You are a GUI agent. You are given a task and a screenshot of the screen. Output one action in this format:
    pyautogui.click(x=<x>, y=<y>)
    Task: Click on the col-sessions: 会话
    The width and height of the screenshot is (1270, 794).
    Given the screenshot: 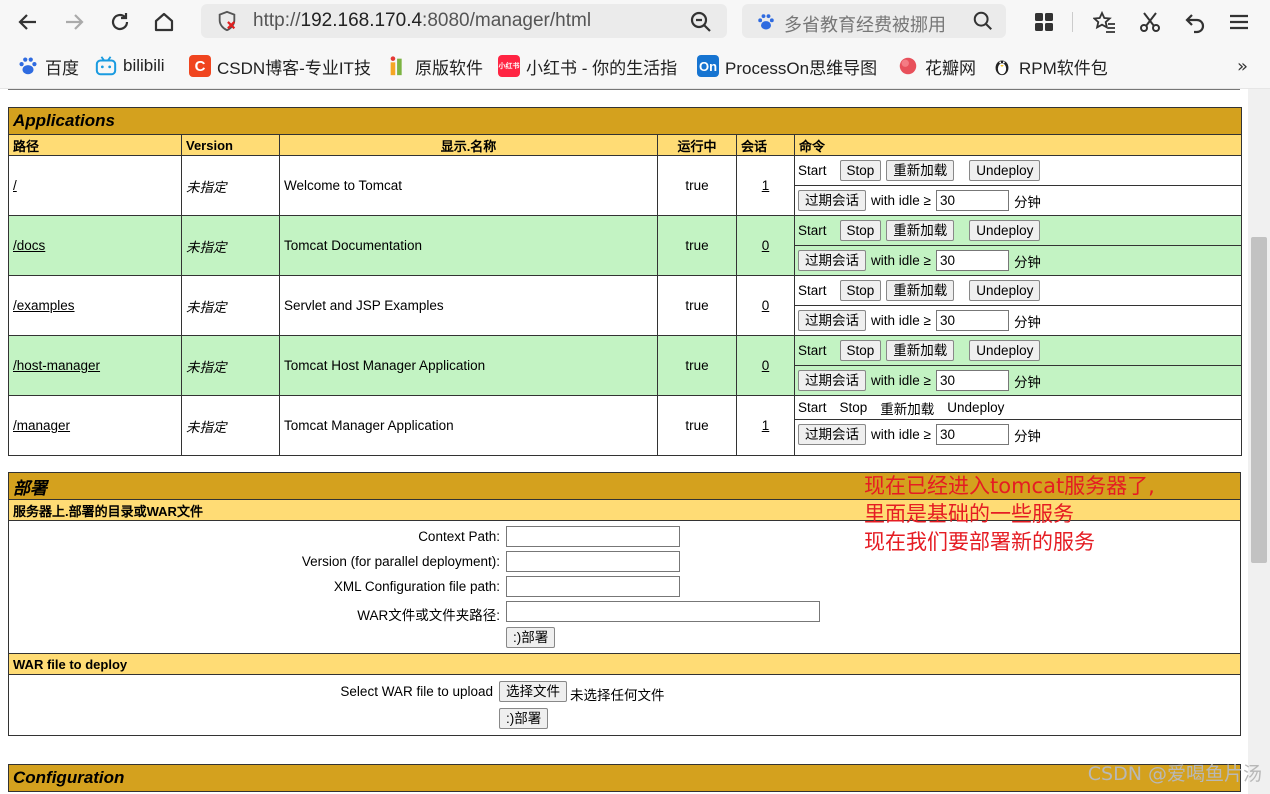 What is the action you would take?
    pyautogui.click(x=765, y=145)
    